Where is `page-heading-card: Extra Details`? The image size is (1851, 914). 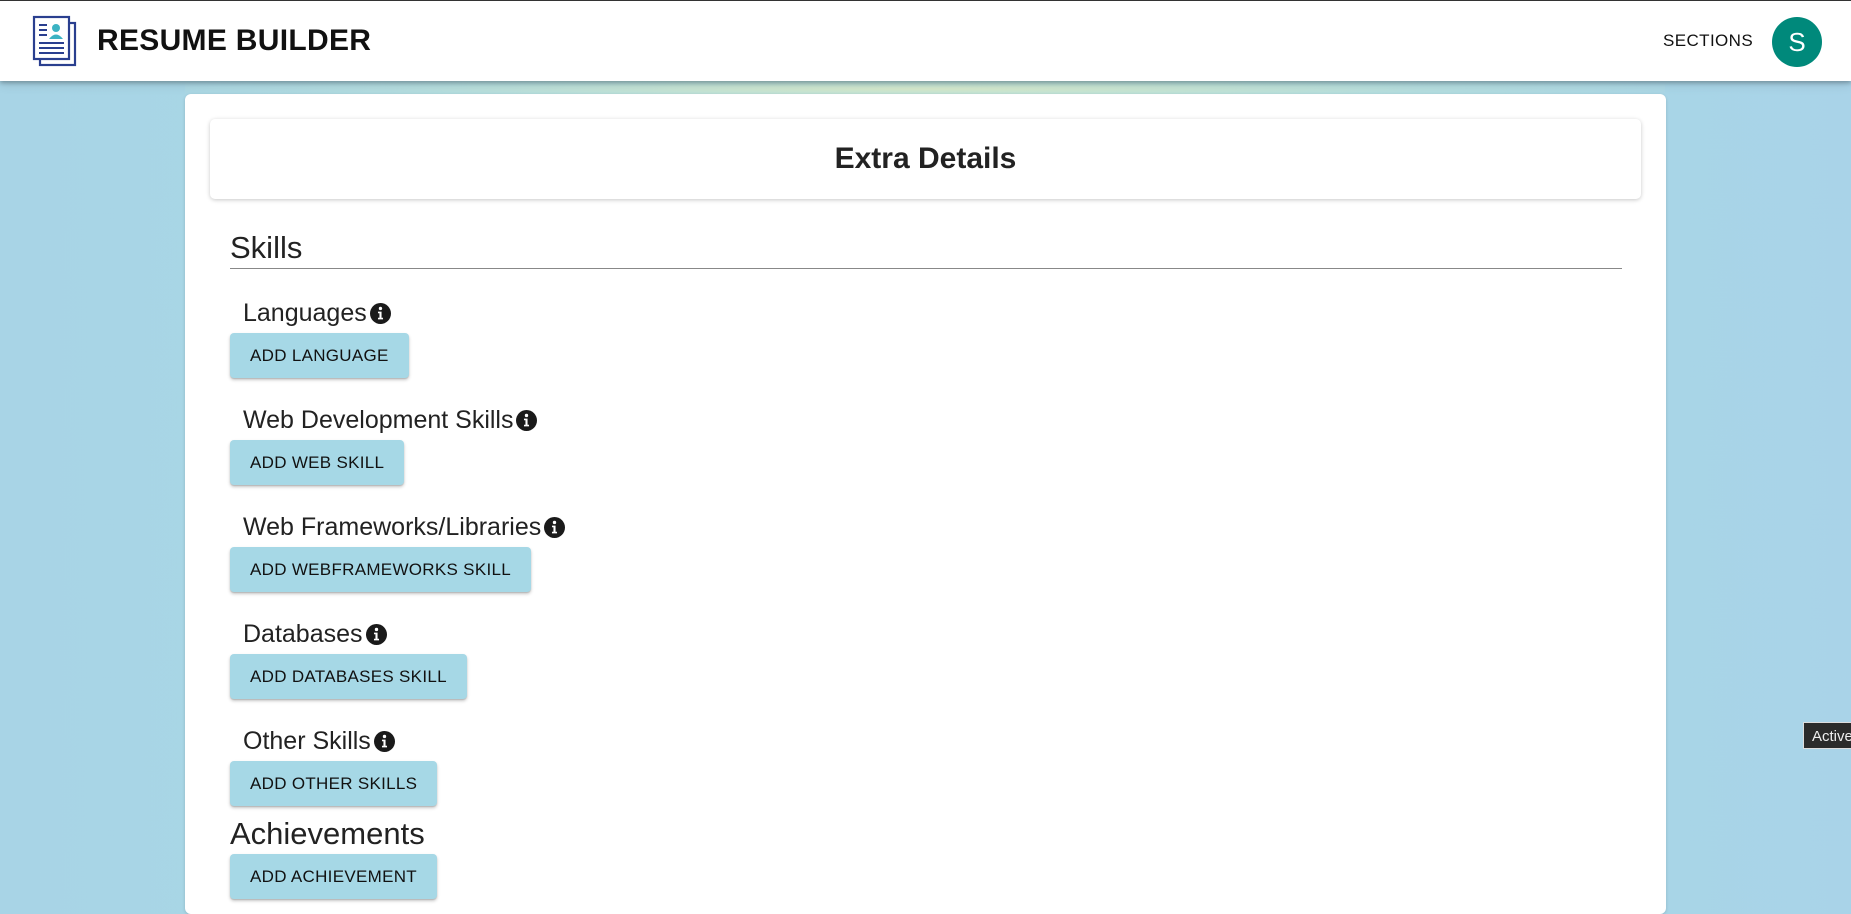
page-heading-card: Extra Details is located at coordinates (925, 159).